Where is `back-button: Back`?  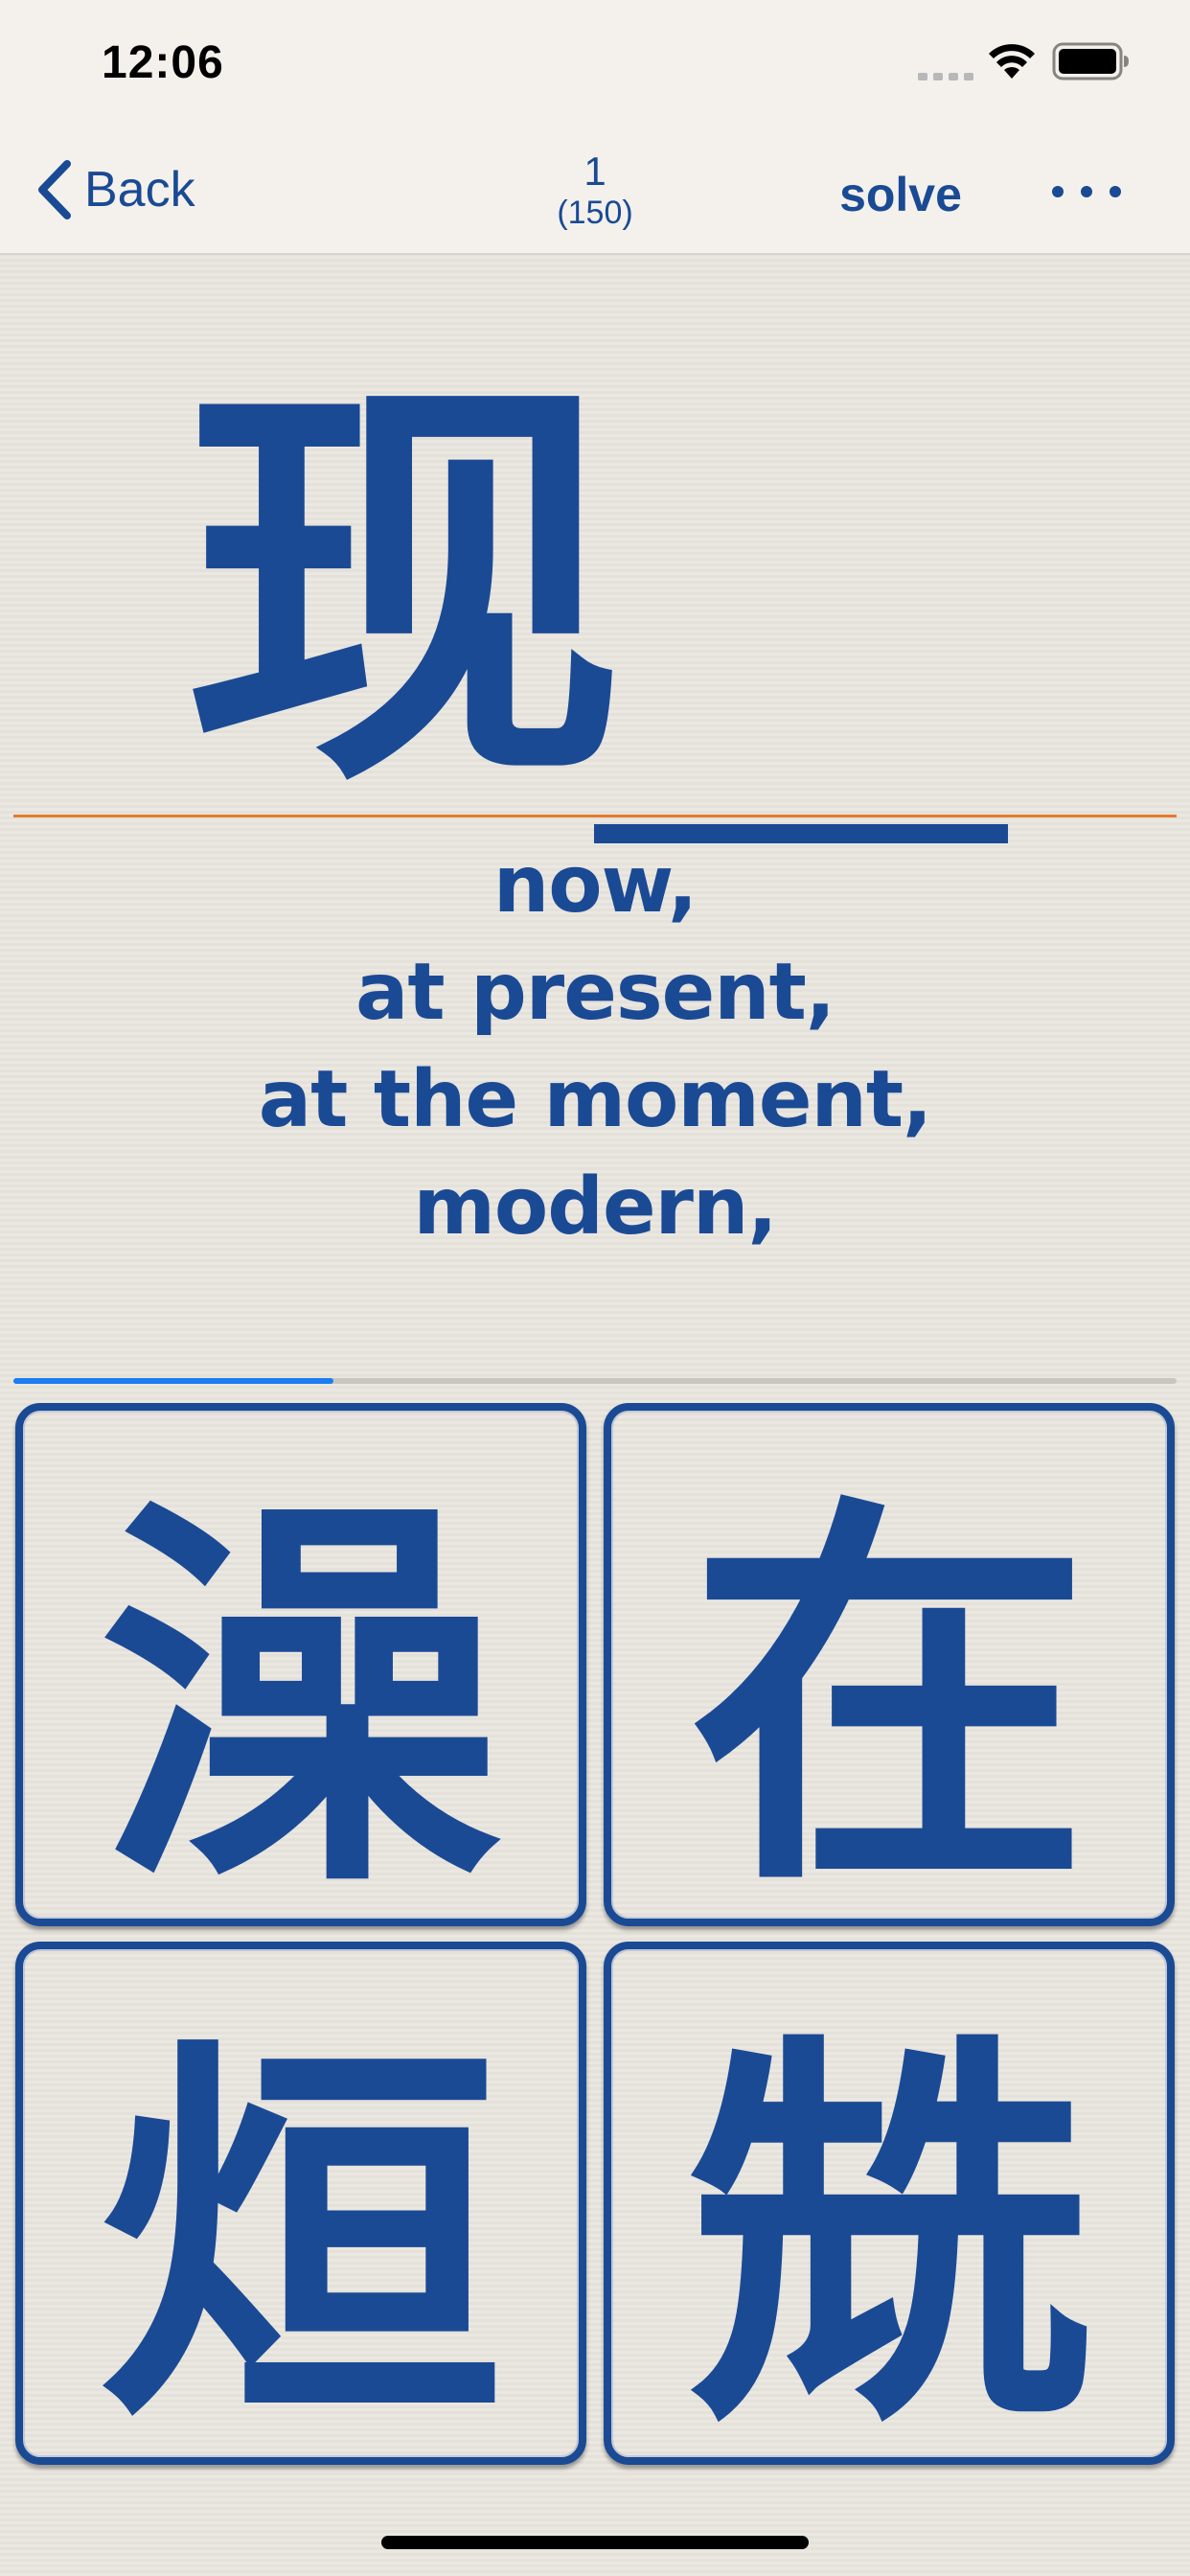
back-button: Back is located at coordinates (115, 189).